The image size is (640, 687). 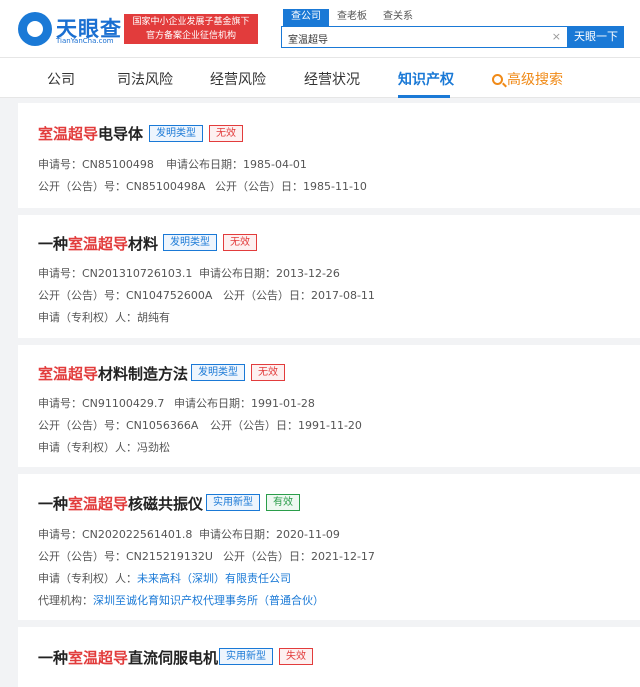 I want to click on value: CN91100429.7, so click(x=123, y=403).